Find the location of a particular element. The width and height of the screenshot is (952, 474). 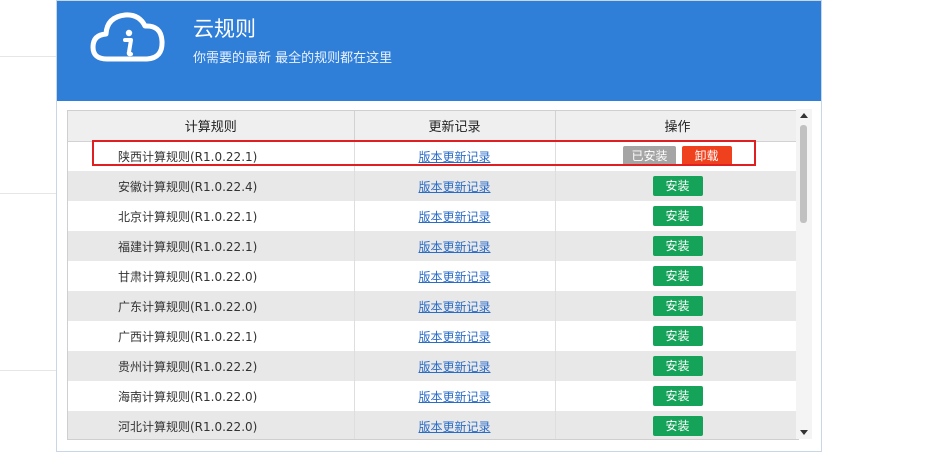

triangle-up-icon is located at coordinates (804, 116).